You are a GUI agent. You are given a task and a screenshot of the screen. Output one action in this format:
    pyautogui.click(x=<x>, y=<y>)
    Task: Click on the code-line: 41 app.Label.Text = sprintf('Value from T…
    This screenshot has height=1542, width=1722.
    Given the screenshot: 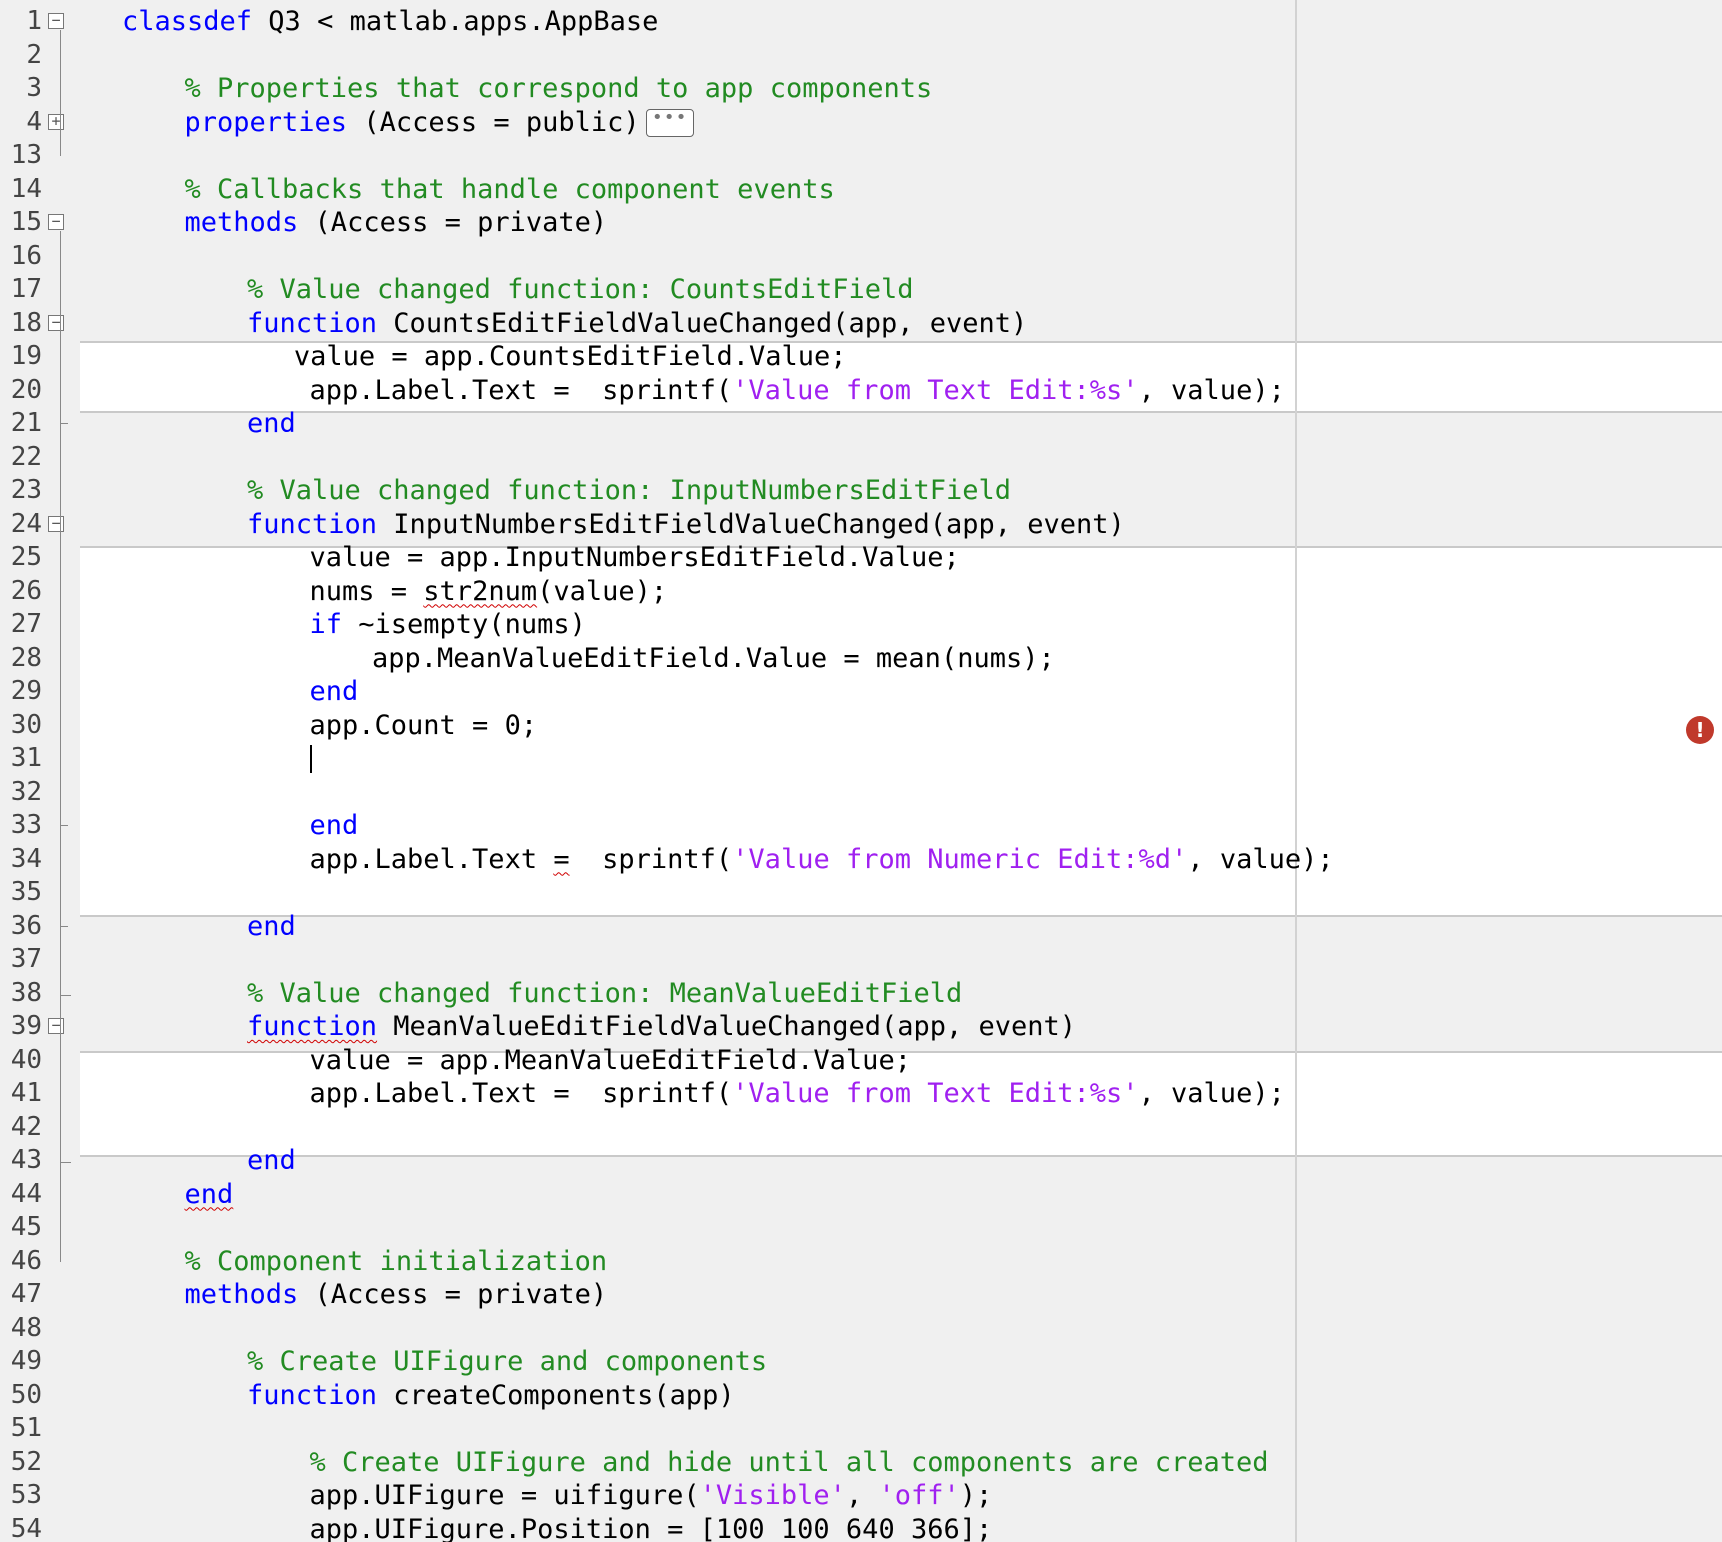 What is the action you would take?
    pyautogui.click(x=861, y=1094)
    